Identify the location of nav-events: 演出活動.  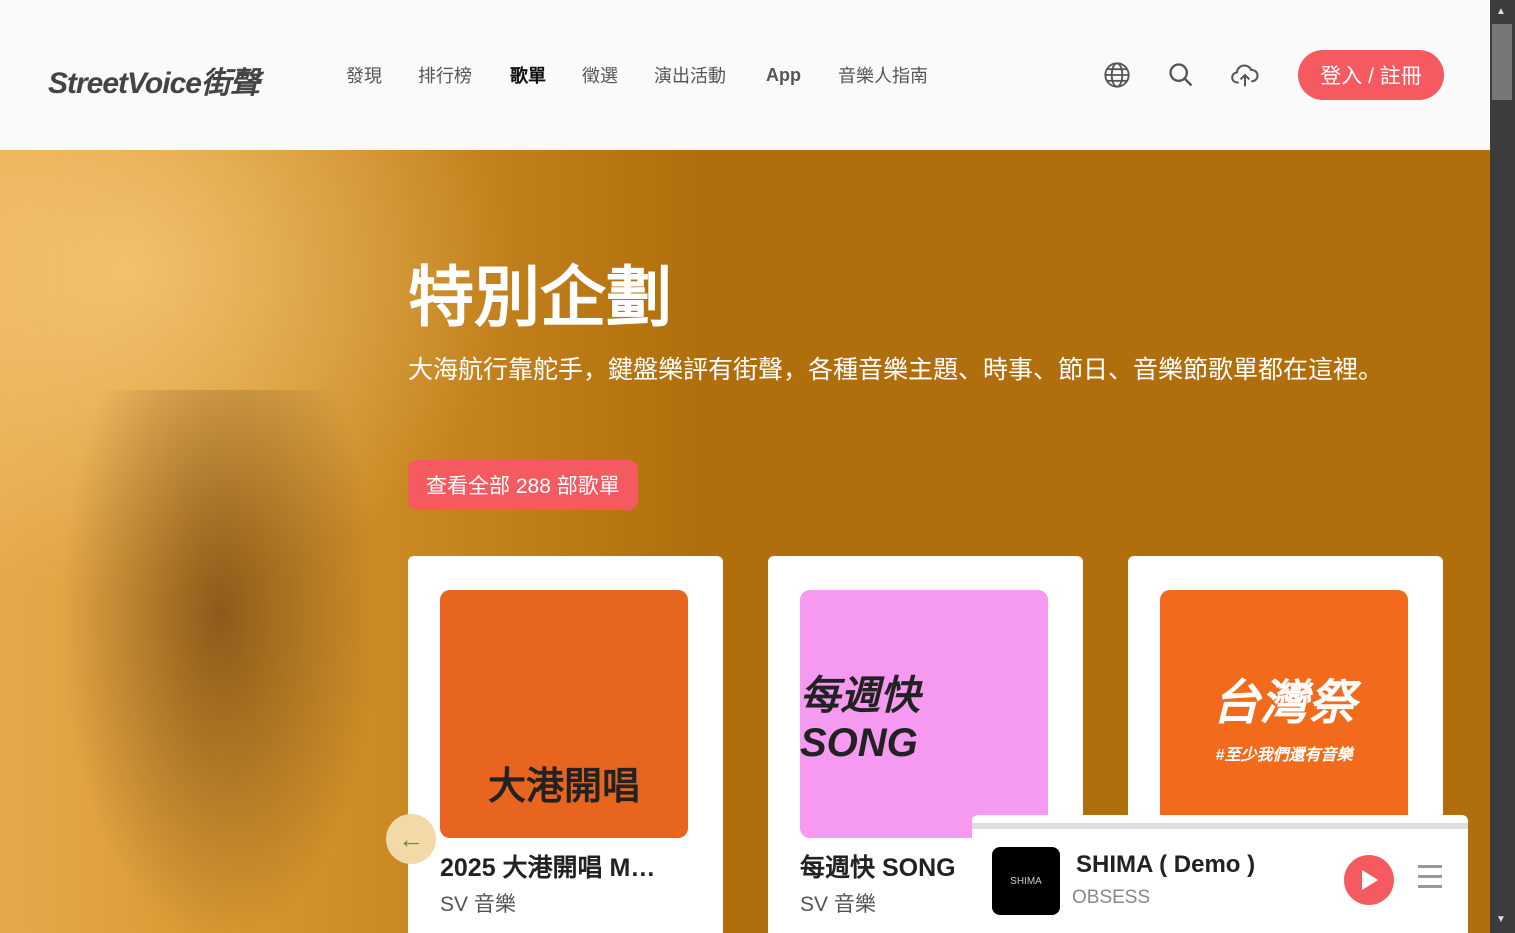
(690, 75).